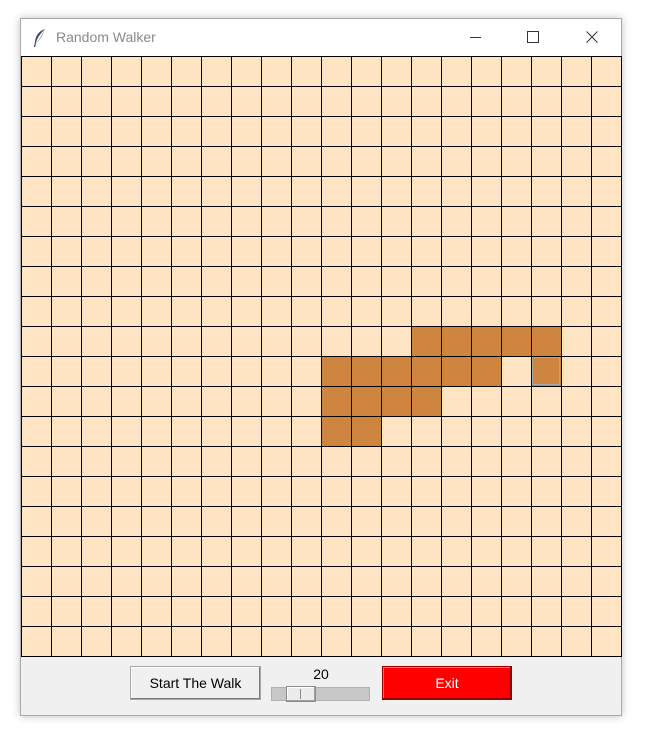 The height and width of the screenshot is (733, 646). I want to click on speed-slider, so click(320, 694).